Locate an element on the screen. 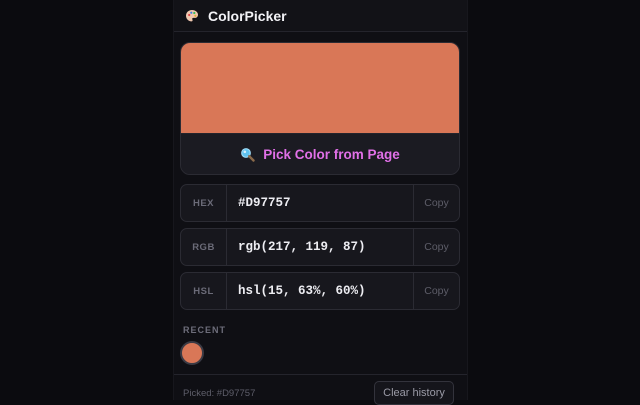 Image resolution: width=640 pixels, height=405 pixels. hex-format-label: HEX is located at coordinates (204, 203).